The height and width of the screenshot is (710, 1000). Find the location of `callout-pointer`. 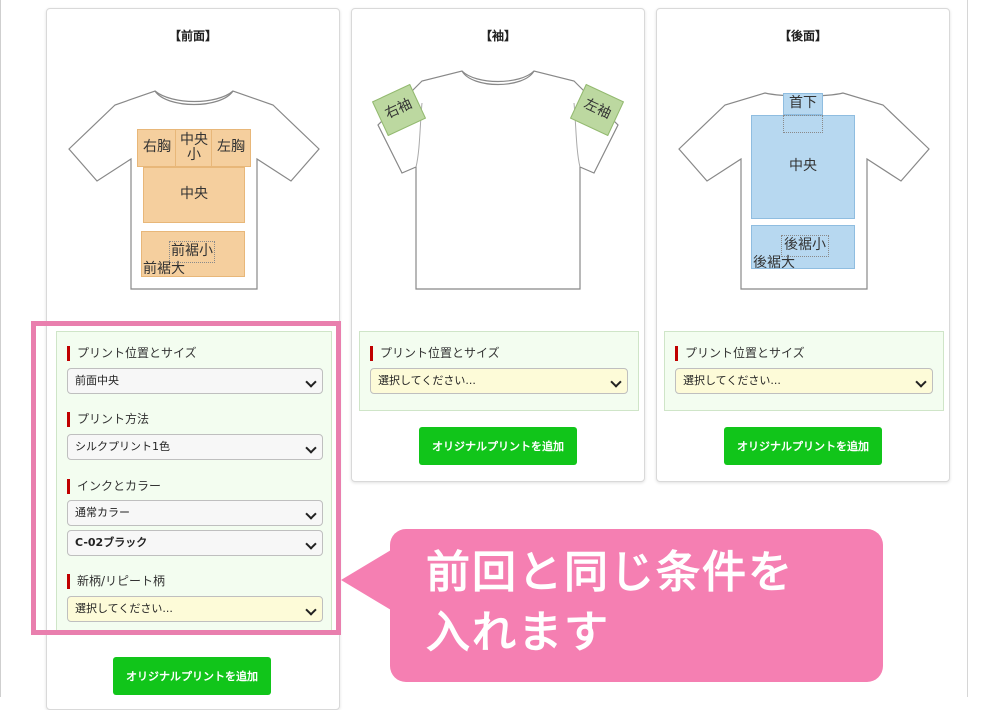

callout-pointer is located at coordinates (366, 580).